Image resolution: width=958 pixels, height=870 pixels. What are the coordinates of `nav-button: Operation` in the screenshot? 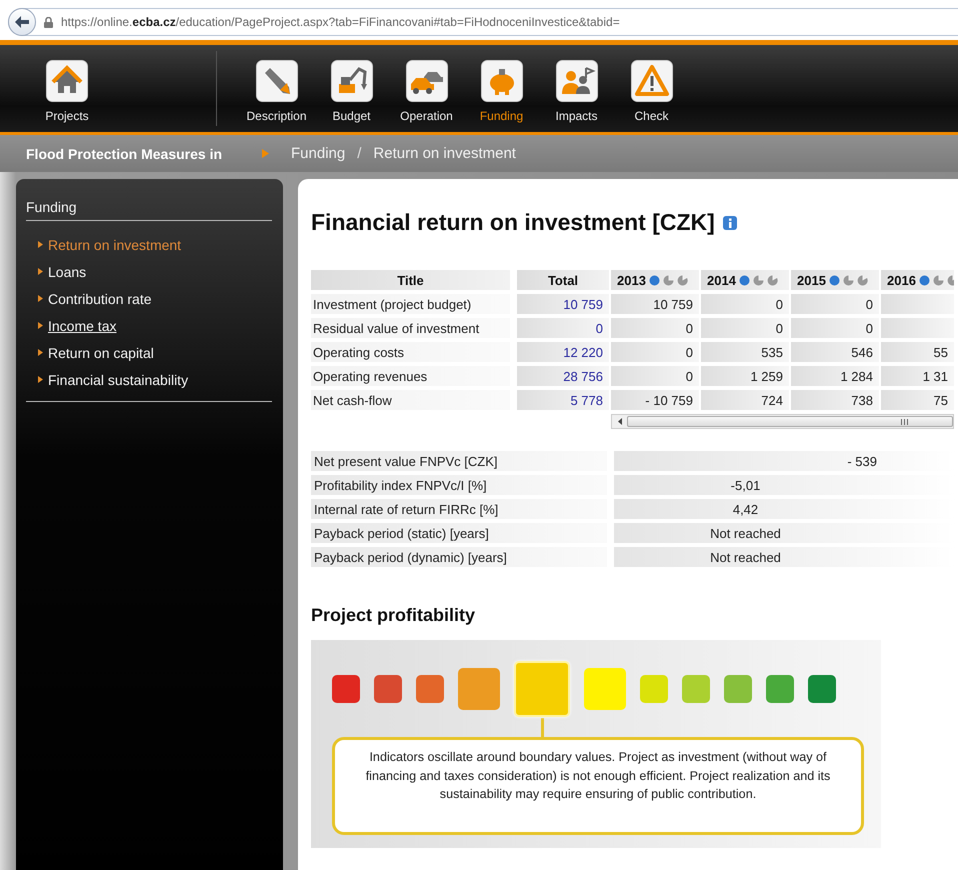 It's located at (426, 84).